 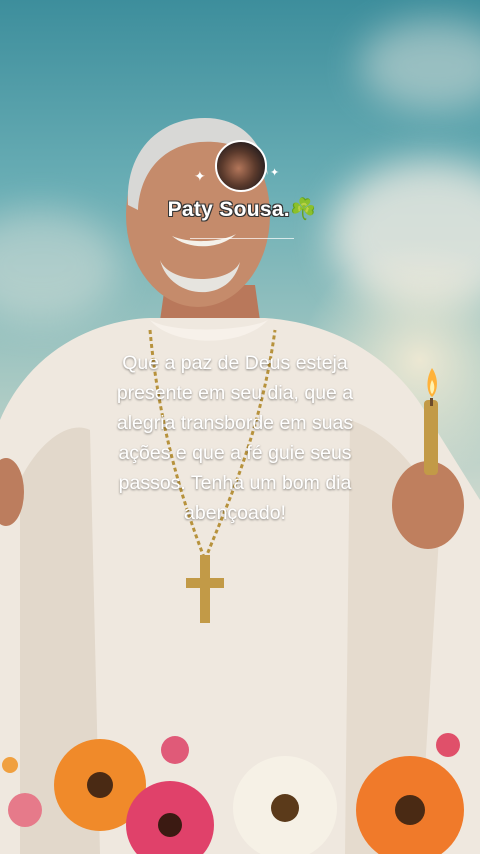 I want to click on message-line: Que a paz de Deus esteja, so click(x=235, y=363).